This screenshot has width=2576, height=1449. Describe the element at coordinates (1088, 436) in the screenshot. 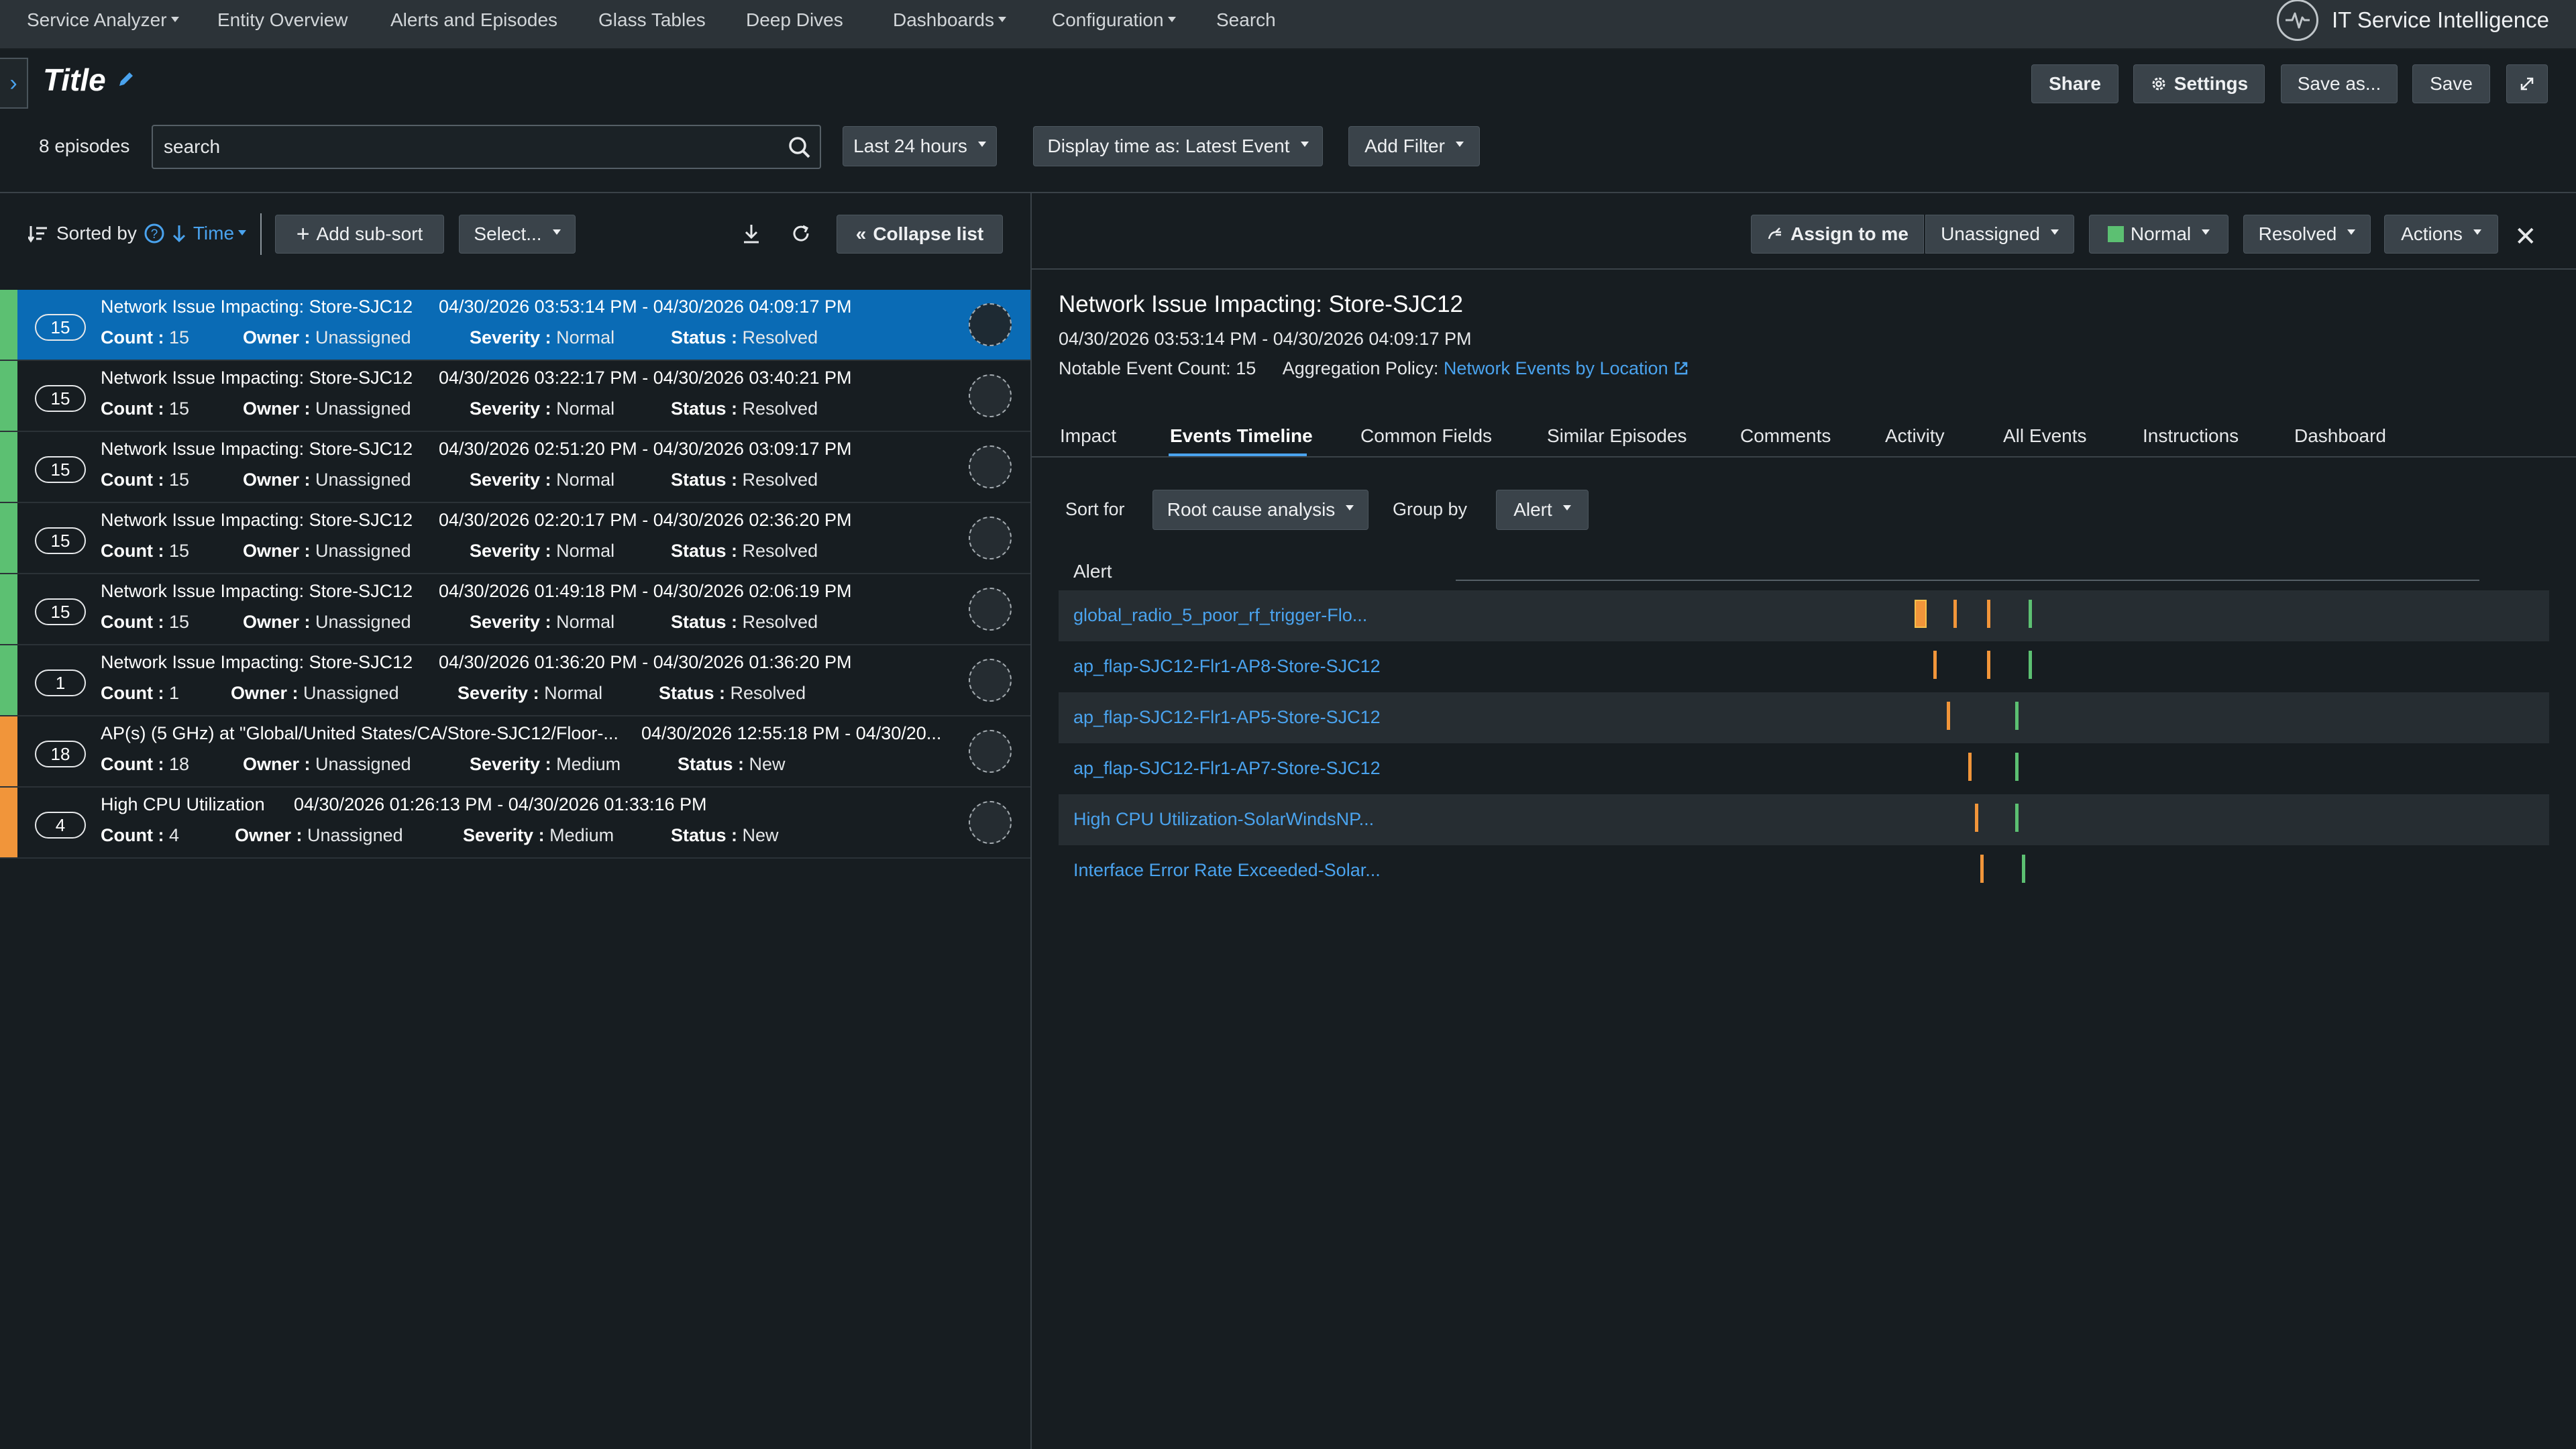

I see `tab-impact: Impact` at that location.